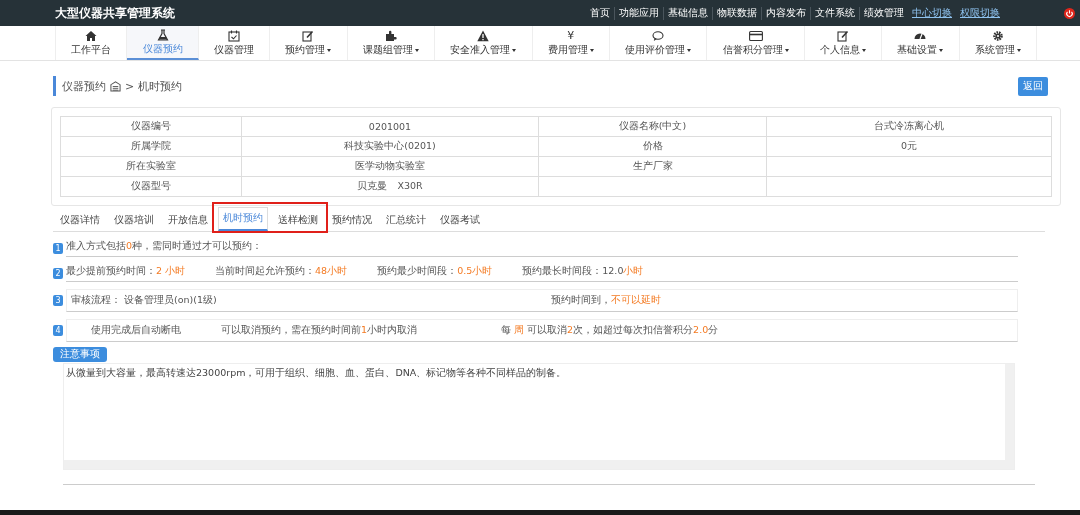 The height and width of the screenshot is (515, 1080). Describe the element at coordinates (58, 330) in the screenshot. I see `step-badge: 4` at that location.